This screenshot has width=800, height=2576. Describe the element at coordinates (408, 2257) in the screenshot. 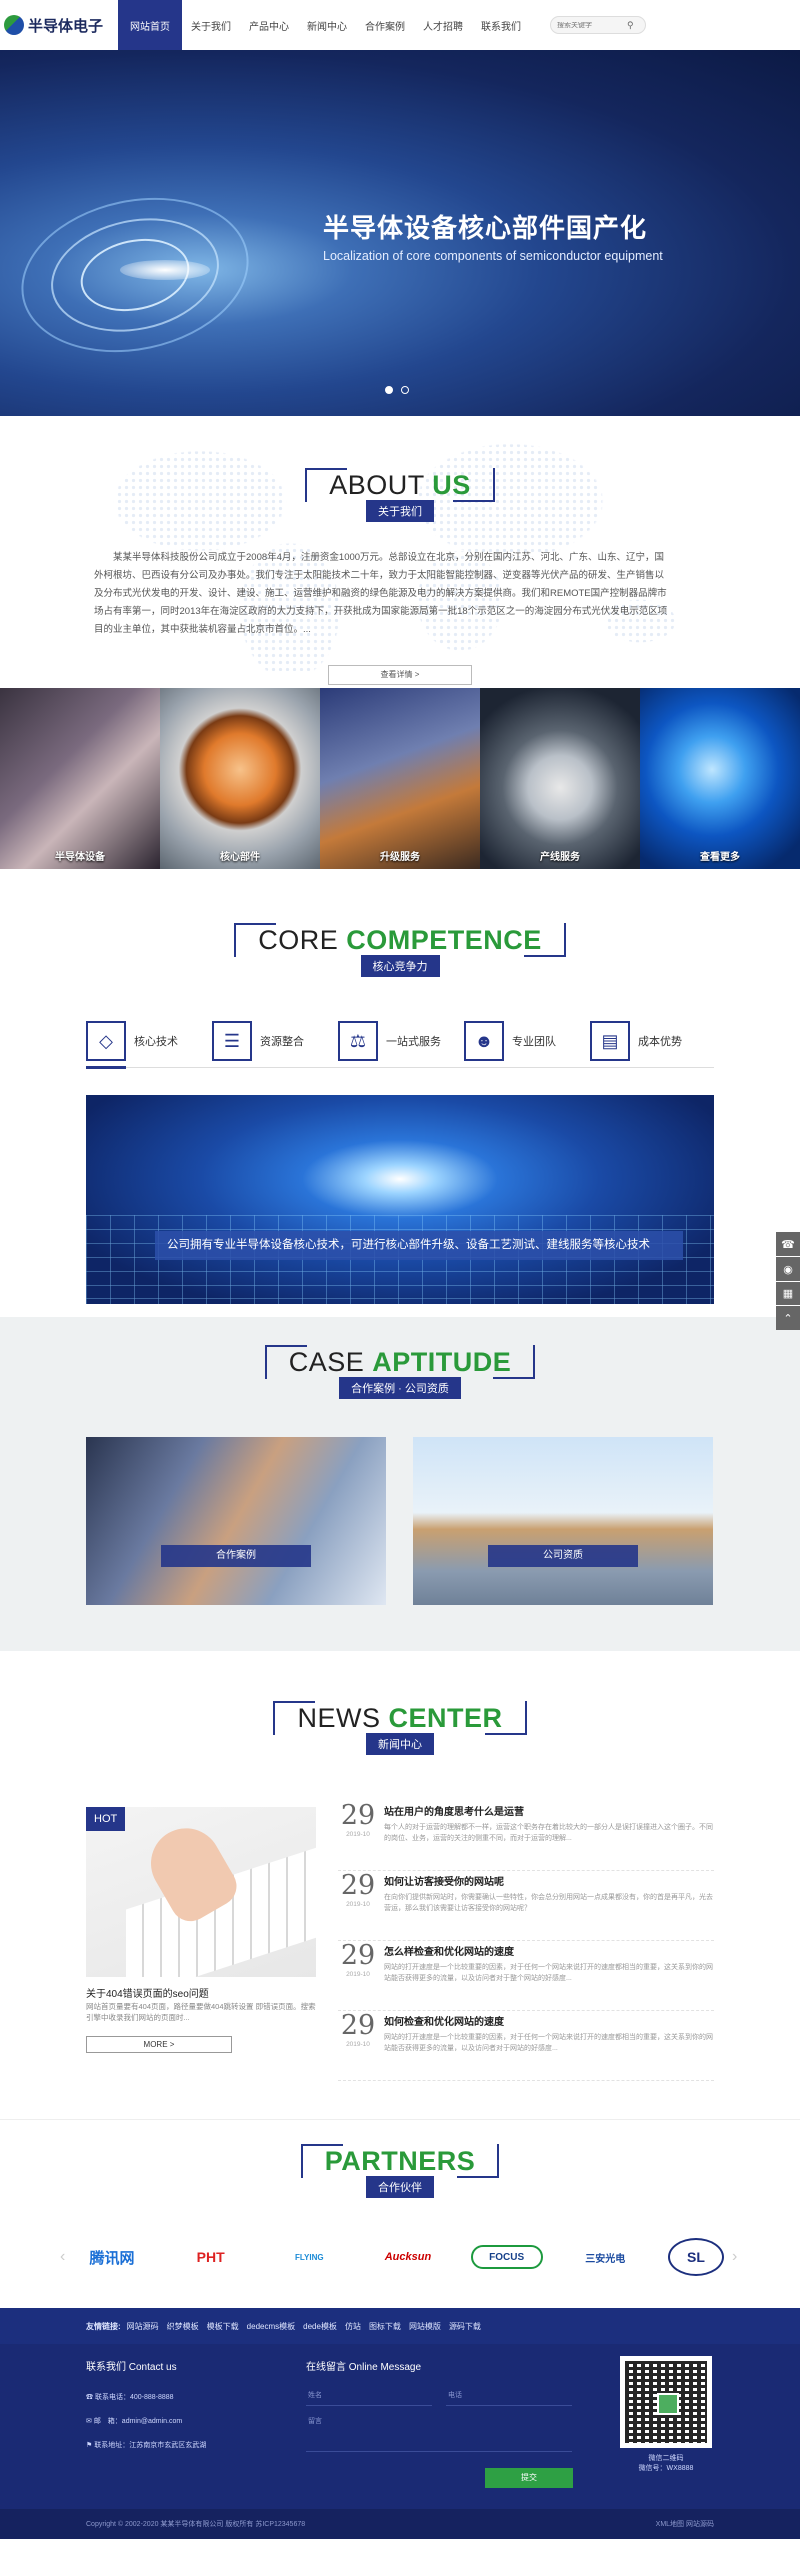

I see `partner-logo: Aucksun` at that location.